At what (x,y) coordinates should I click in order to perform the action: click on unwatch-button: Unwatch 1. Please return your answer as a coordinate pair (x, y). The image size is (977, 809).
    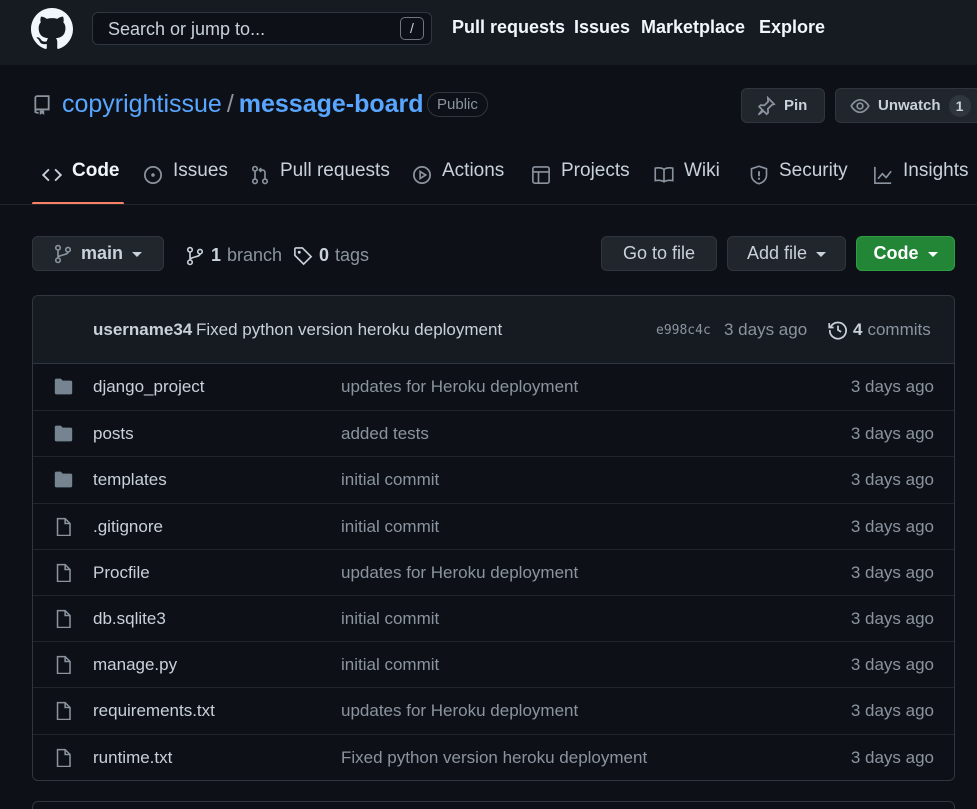
    Looking at the image, I should click on (906, 105).